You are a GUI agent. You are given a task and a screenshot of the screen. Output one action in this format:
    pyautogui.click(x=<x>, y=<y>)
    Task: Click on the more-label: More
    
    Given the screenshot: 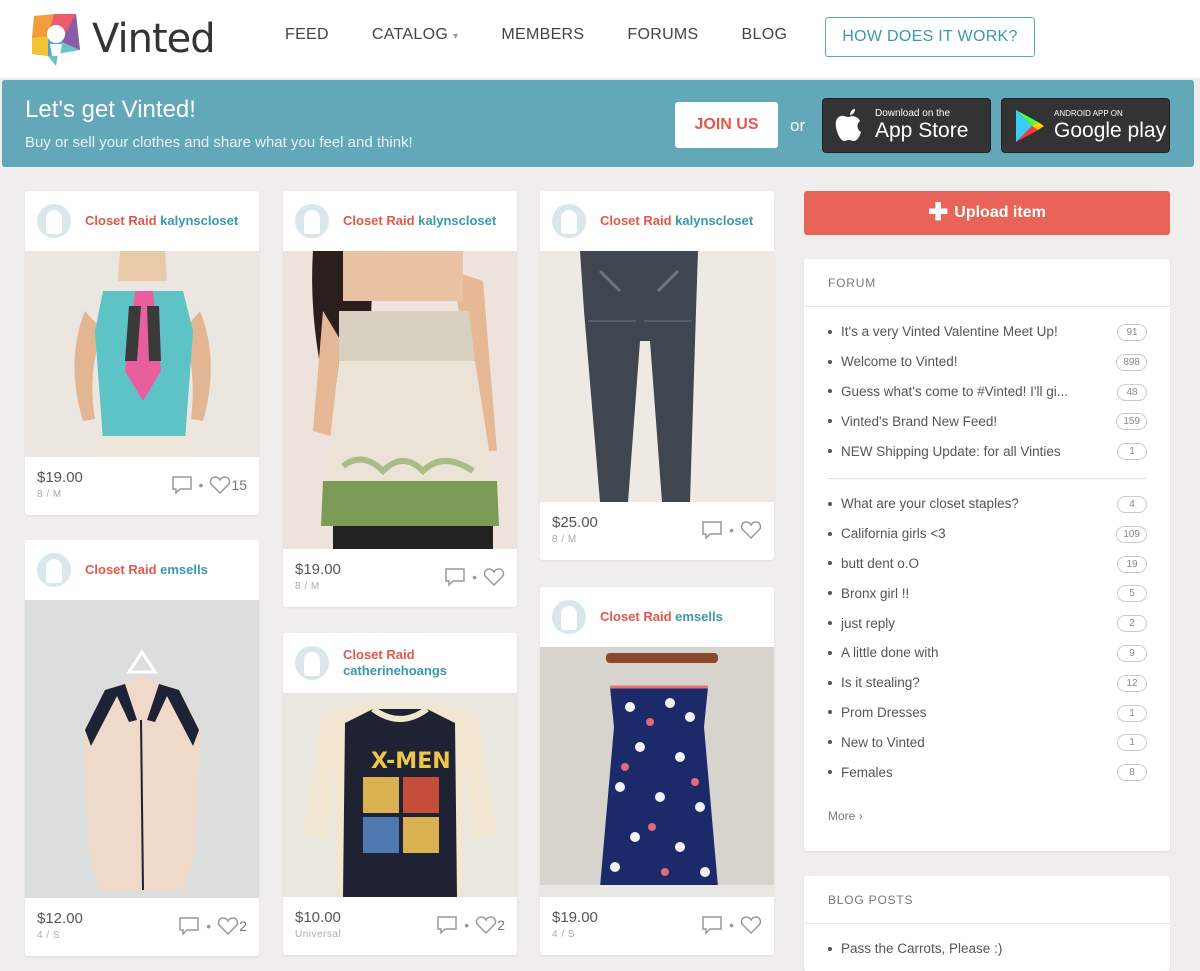 What is the action you would take?
    pyautogui.click(x=842, y=815)
    